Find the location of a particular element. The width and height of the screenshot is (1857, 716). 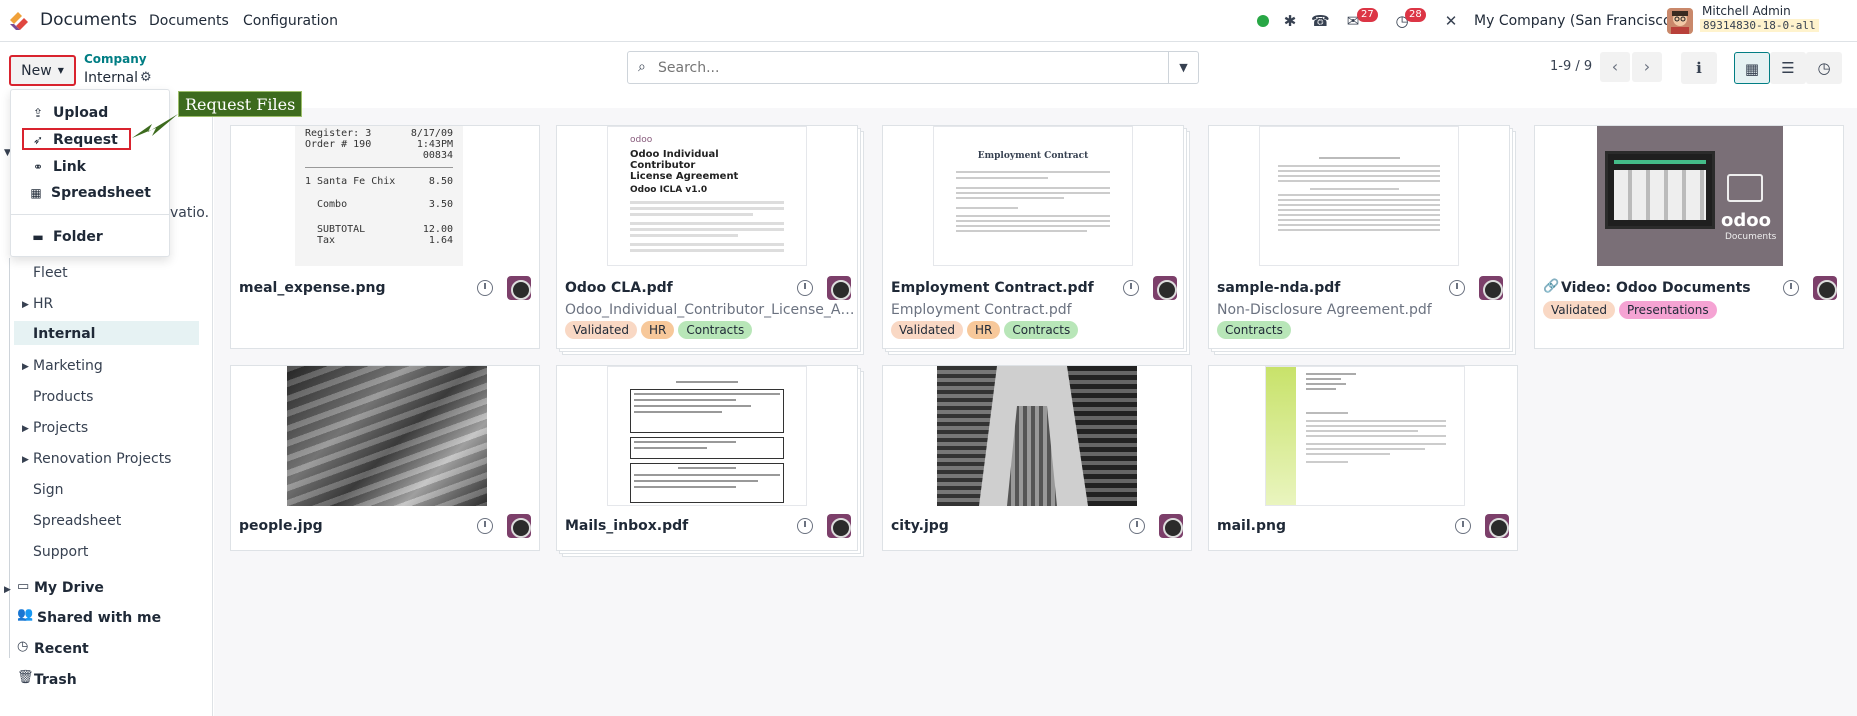

card-title: Odoo CLA.pdf is located at coordinates (619, 288).